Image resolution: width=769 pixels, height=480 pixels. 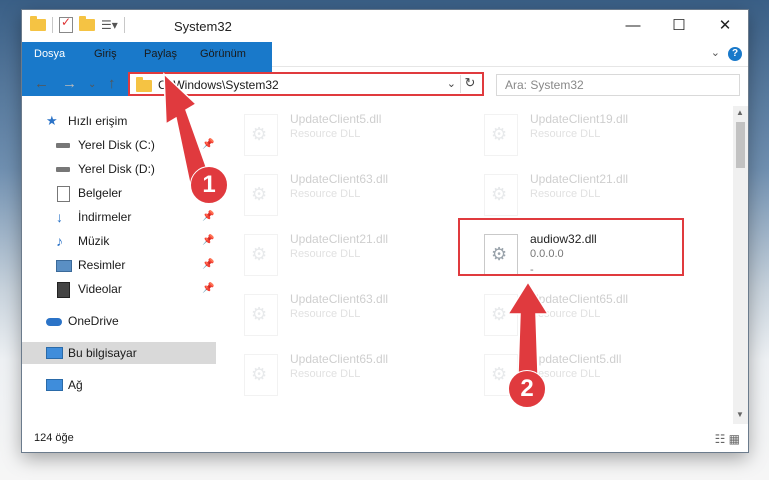 I want to click on step-badge-1: 1, so click(x=209, y=185).